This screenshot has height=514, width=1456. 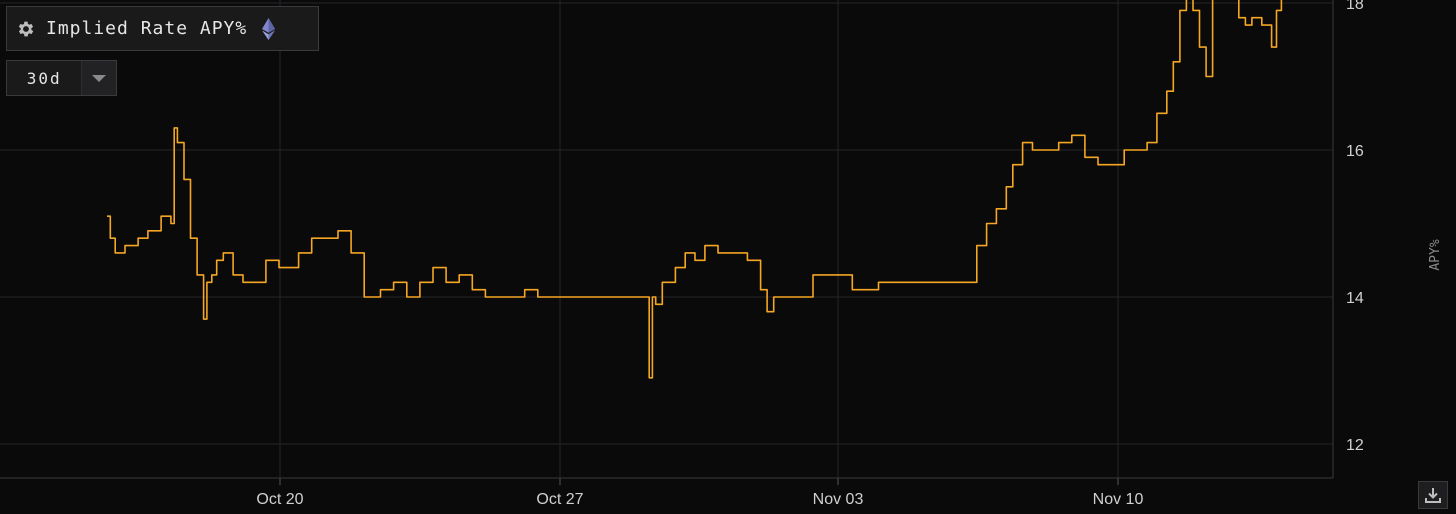 What do you see at coordinates (44, 78) in the screenshot?
I see `range-selector-value: 30d` at bounding box center [44, 78].